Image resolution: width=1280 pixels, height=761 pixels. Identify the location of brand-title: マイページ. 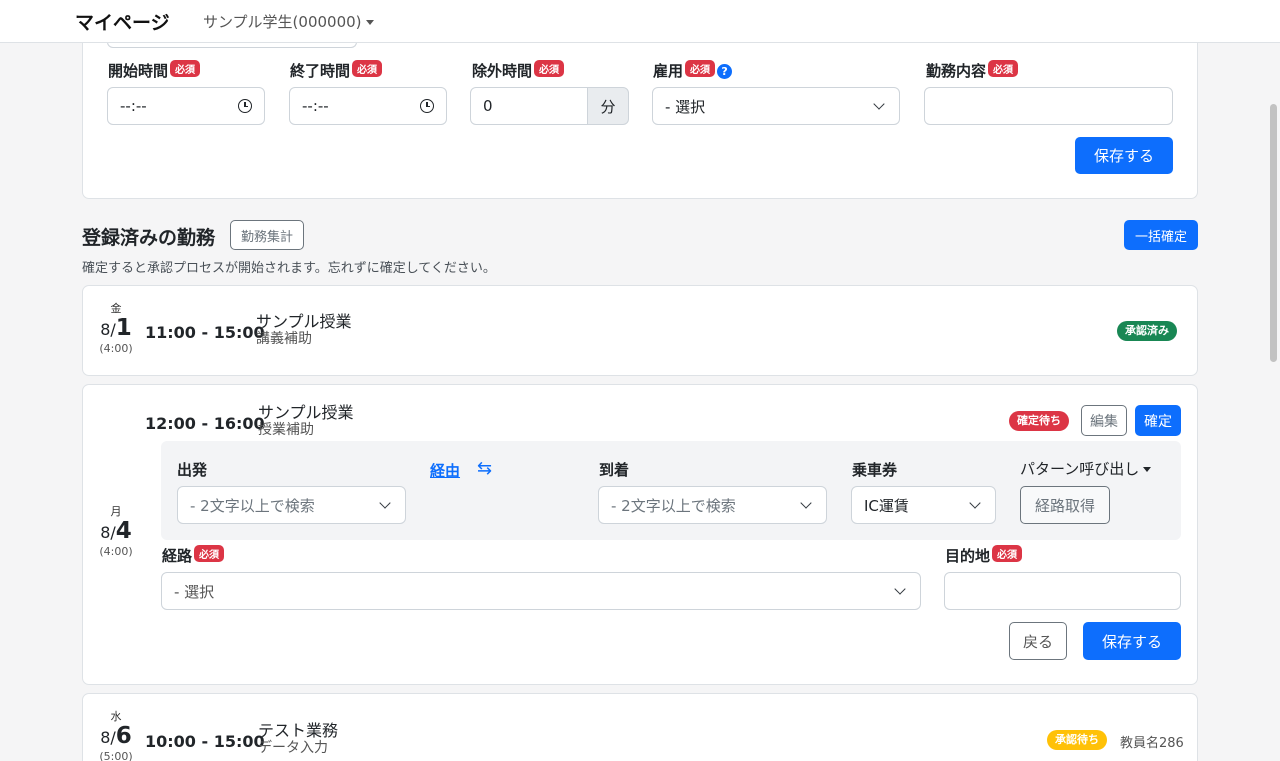
(122, 21).